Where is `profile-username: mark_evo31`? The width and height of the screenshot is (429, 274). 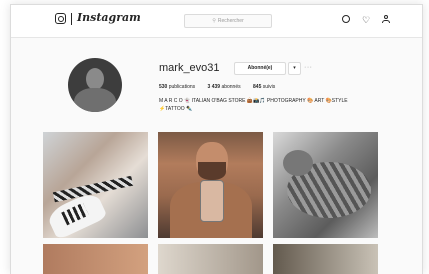
profile-username: mark_evo31 is located at coordinates (189, 68).